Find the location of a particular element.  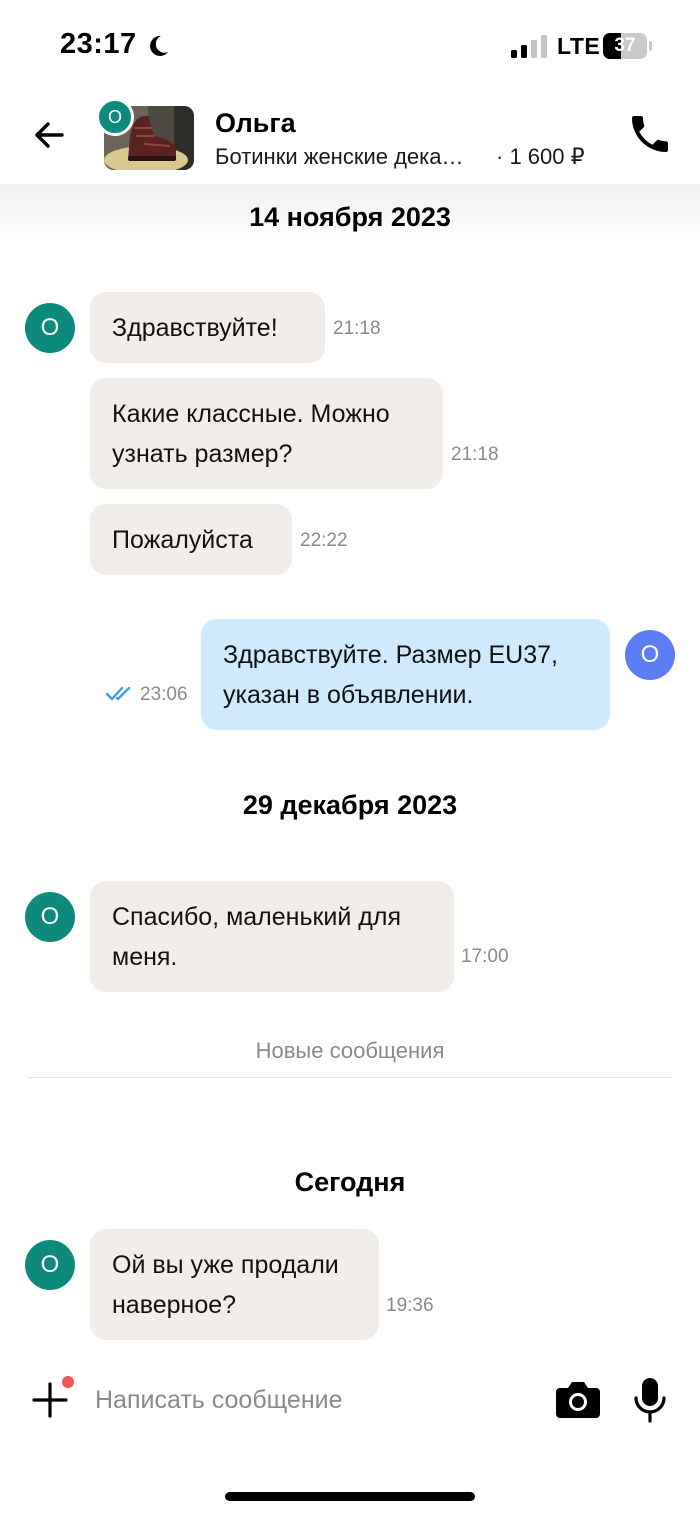

message-bubble-incoming: Спасибо, маленький для меня. is located at coordinates (272, 936).